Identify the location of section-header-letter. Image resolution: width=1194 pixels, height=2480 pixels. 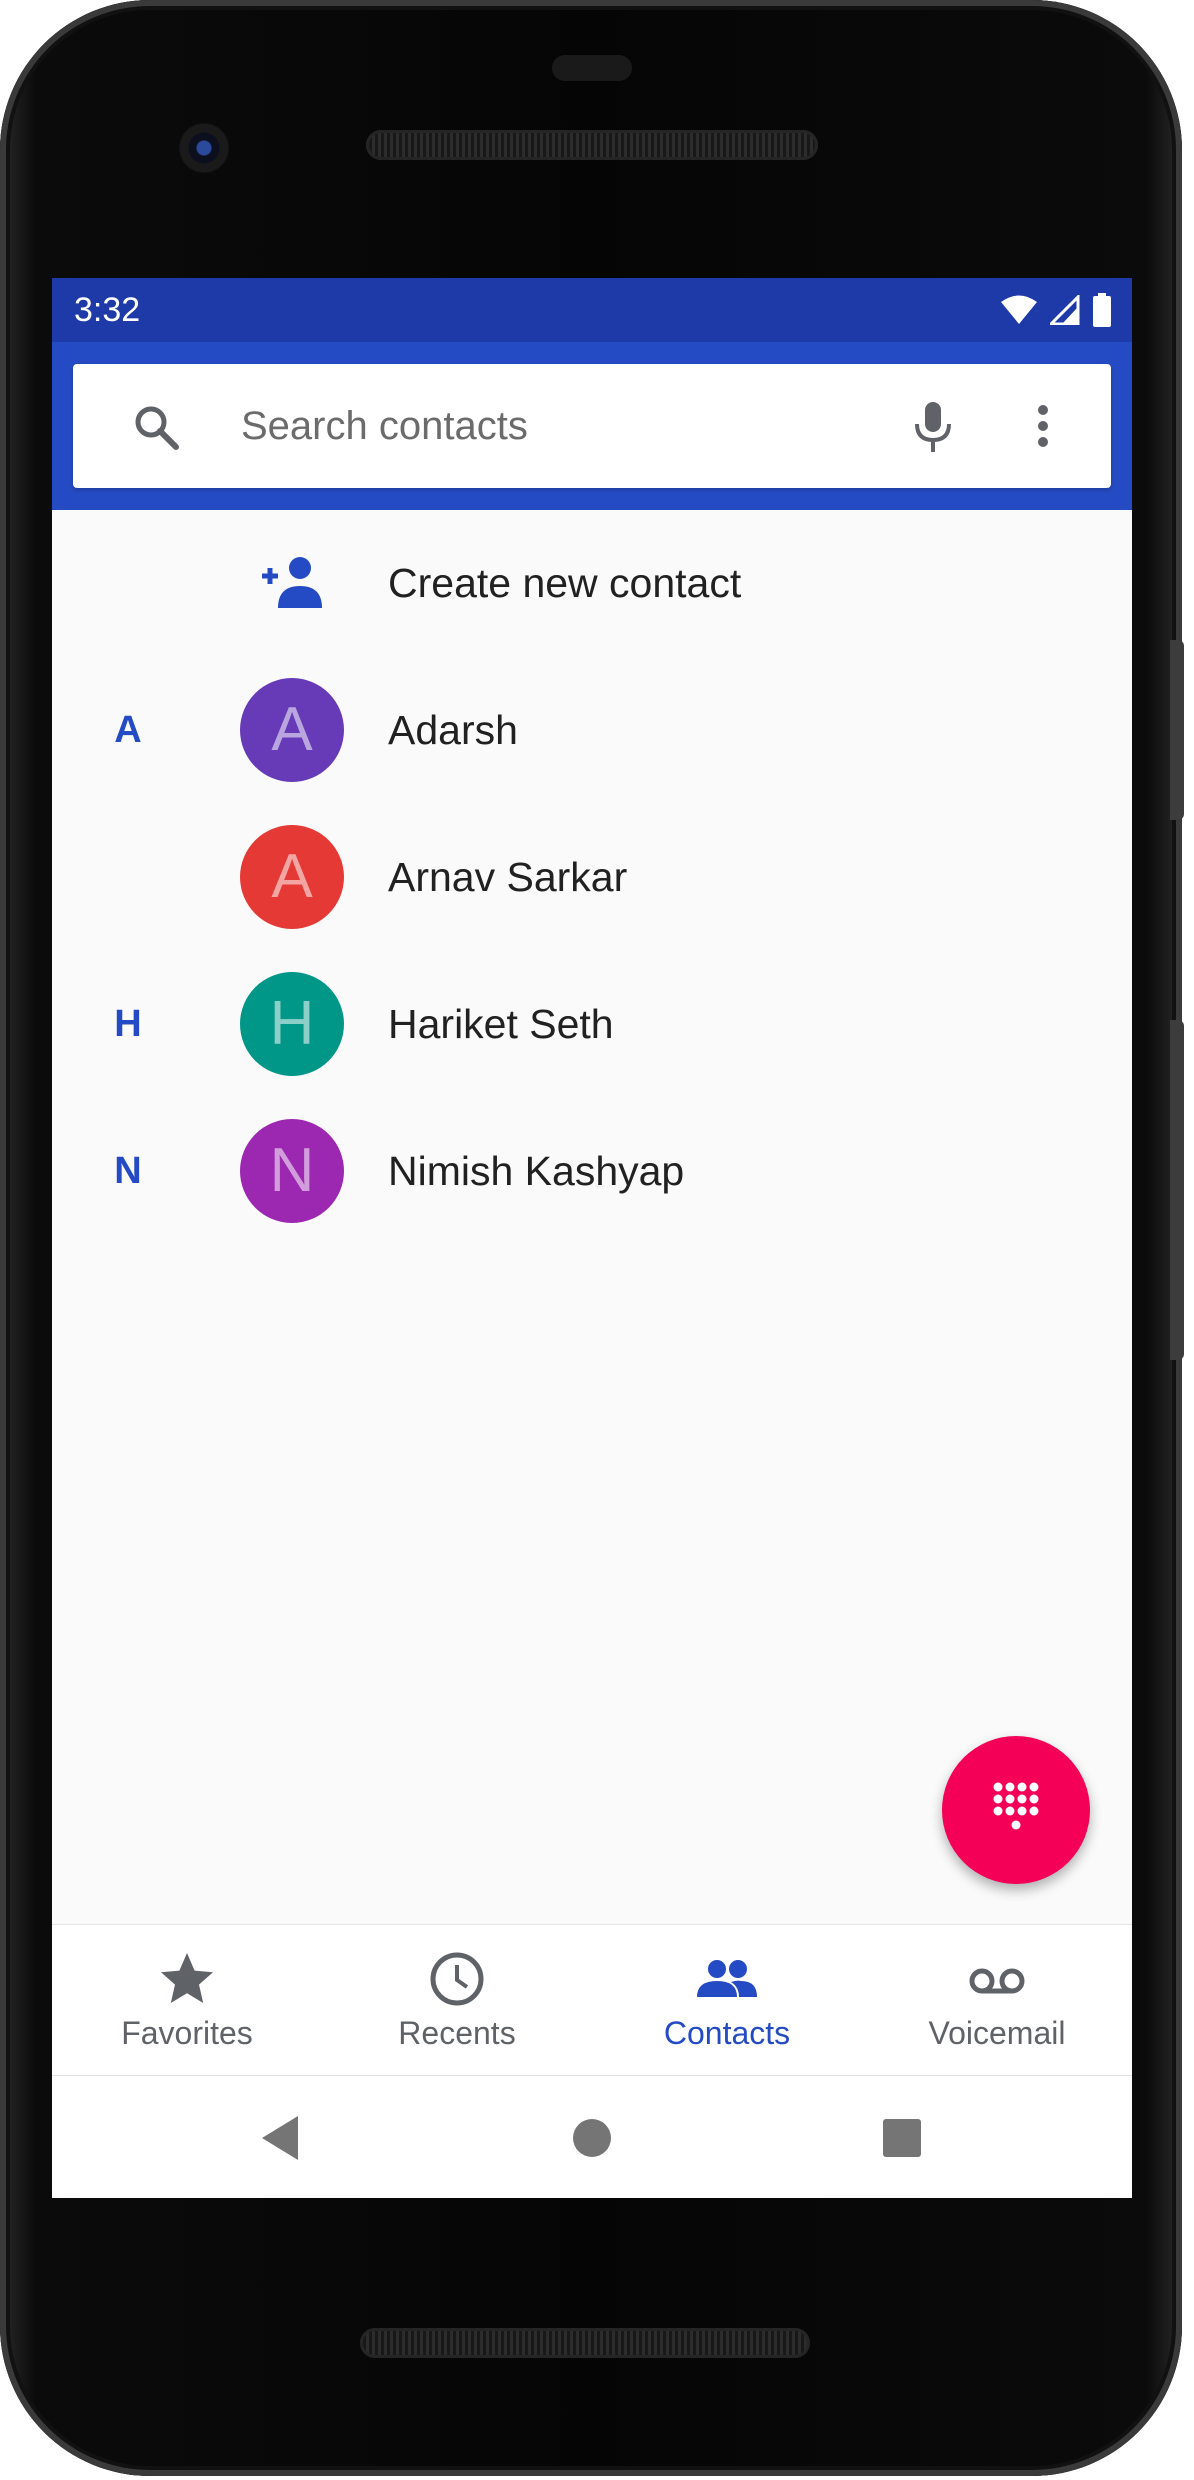
(128, 877).